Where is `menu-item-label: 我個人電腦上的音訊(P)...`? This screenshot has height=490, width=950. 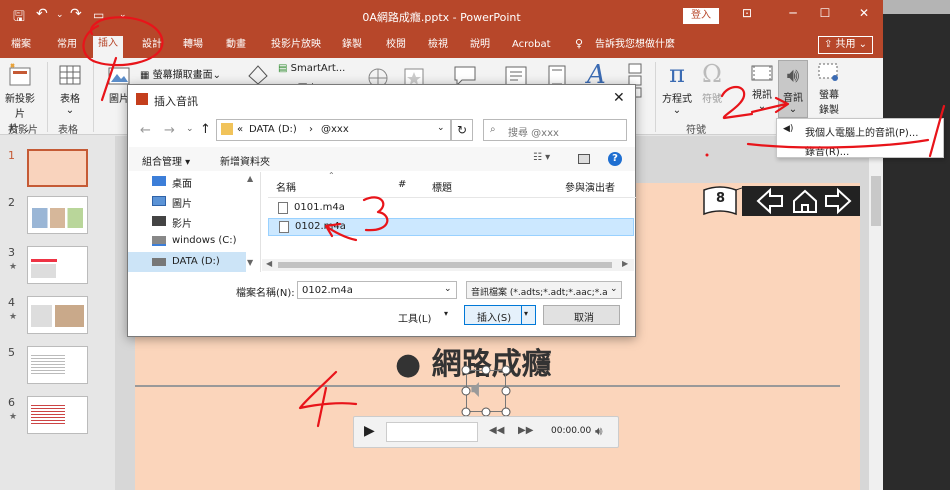
menu-item-label: 我個人電腦上的音訊(P)... is located at coordinates (862, 133).